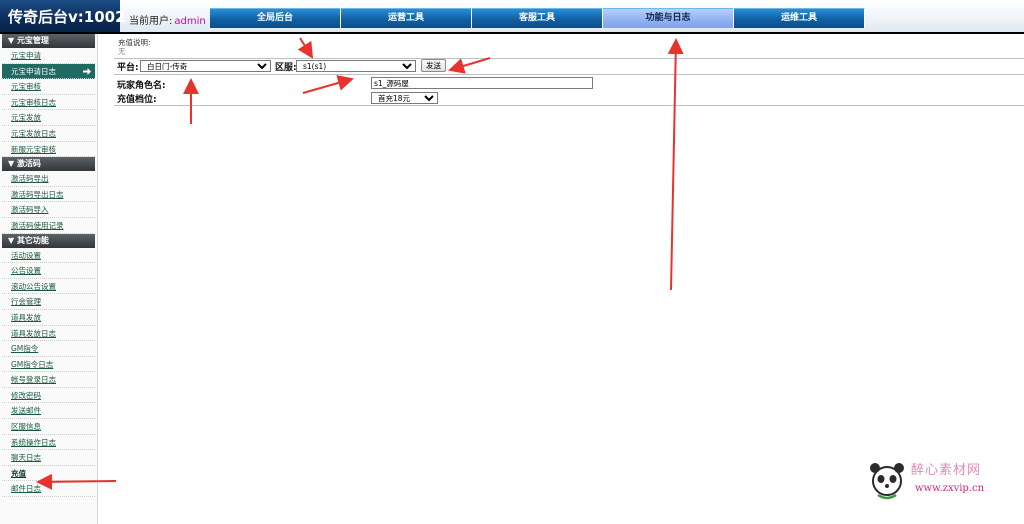  What do you see at coordinates (404, 98) in the screenshot?
I see `tier-select: 首充18元` at bounding box center [404, 98].